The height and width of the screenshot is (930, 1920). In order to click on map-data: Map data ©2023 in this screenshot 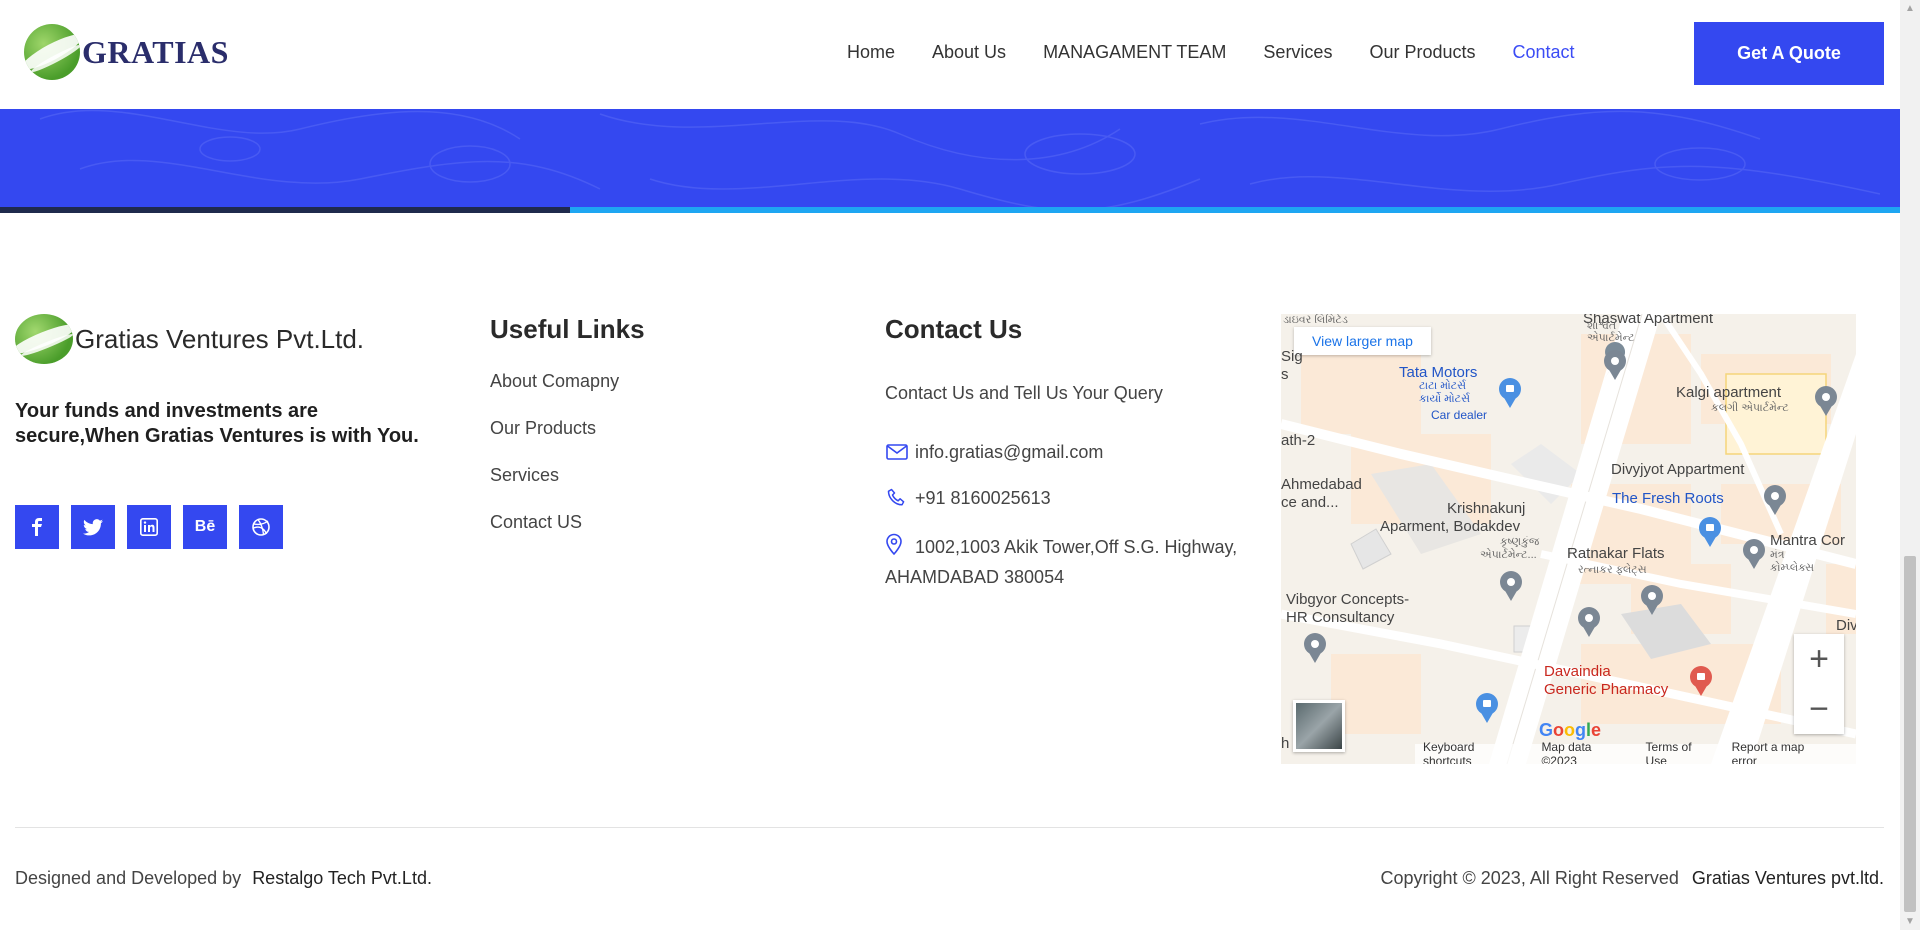, I will do `click(1566, 752)`.